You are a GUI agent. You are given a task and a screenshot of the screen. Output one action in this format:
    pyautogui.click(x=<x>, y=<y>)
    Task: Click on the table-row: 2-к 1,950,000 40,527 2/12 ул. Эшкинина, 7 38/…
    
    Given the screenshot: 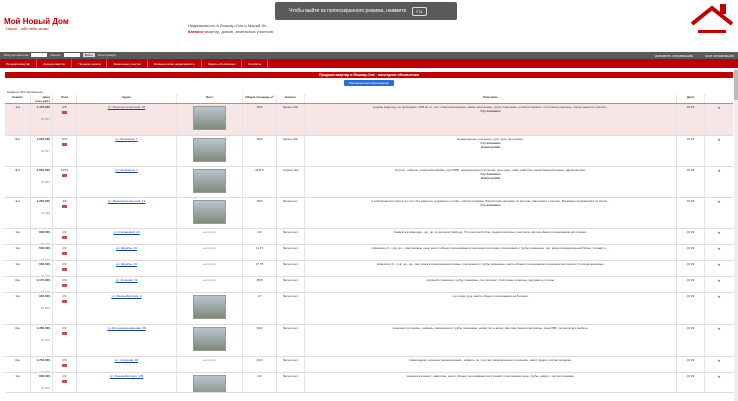 What is the action you would take?
    pyautogui.click(x=369, y=151)
    